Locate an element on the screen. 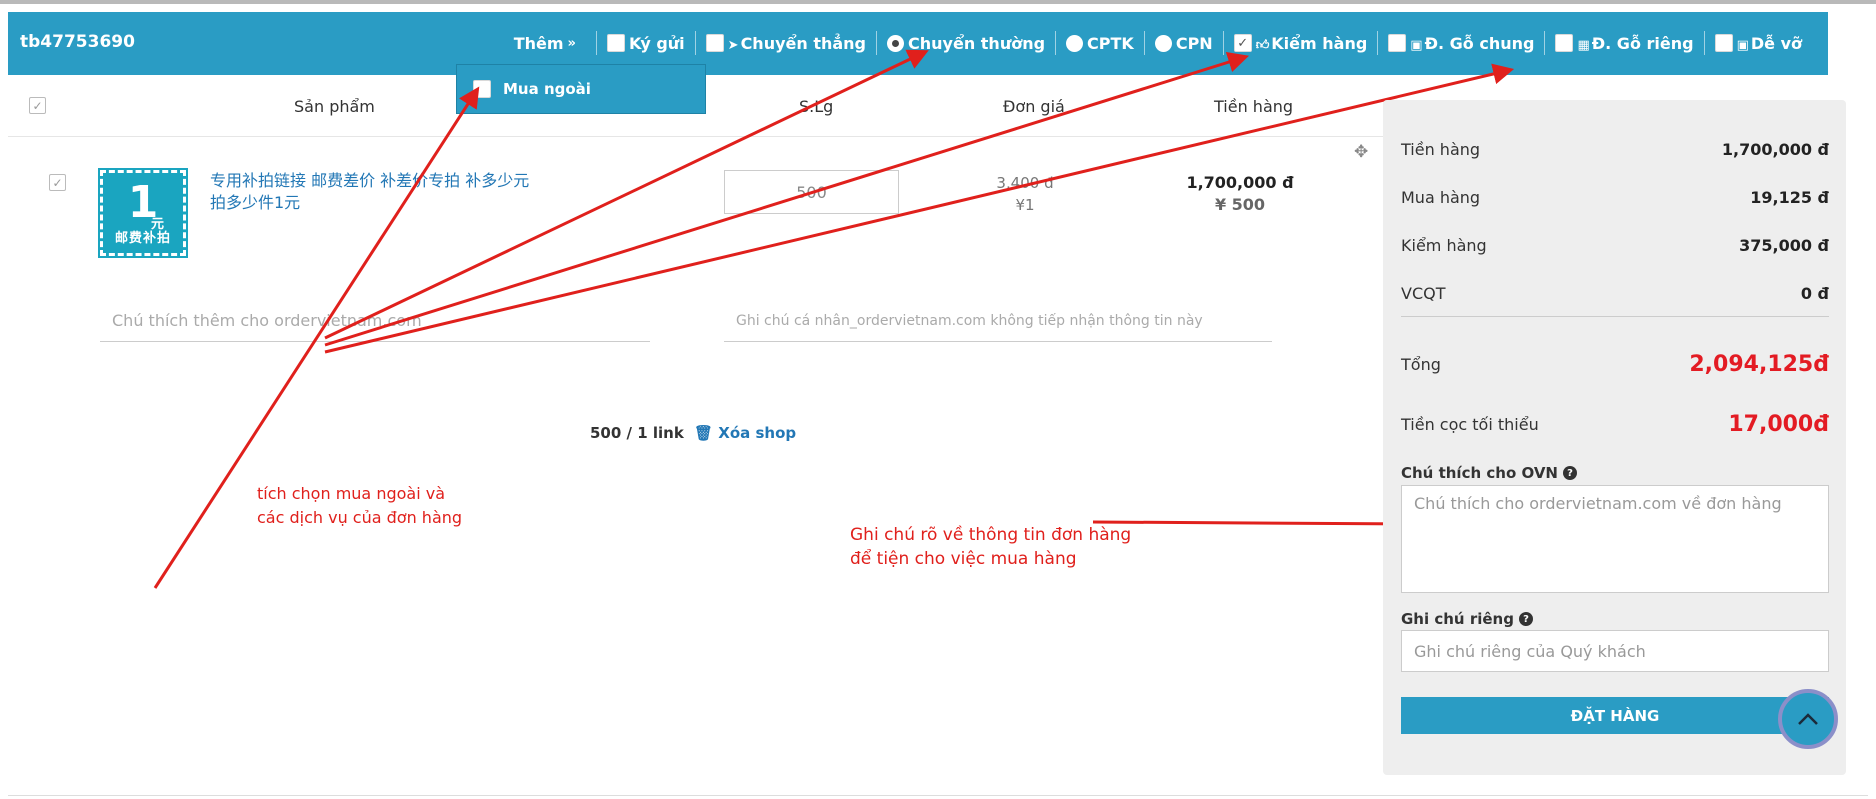 This screenshot has height=799, width=1876. deposit-label: Tiền cọc tối thiểu is located at coordinates (1470, 424).